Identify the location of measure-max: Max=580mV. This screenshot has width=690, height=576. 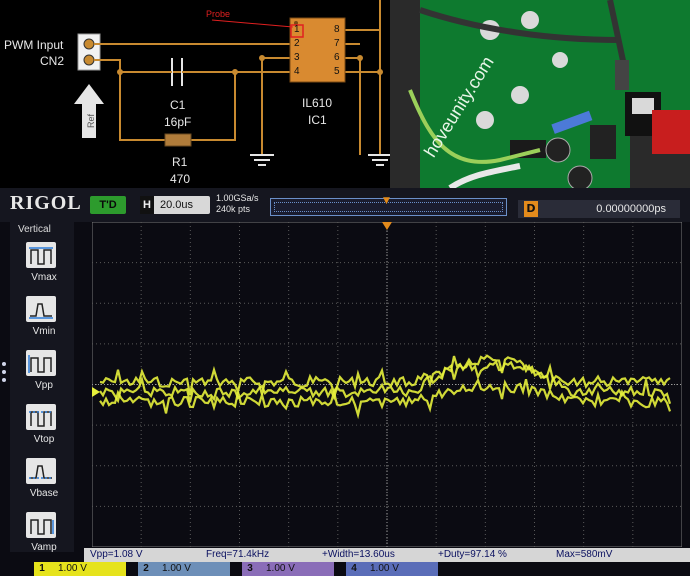
(584, 554).